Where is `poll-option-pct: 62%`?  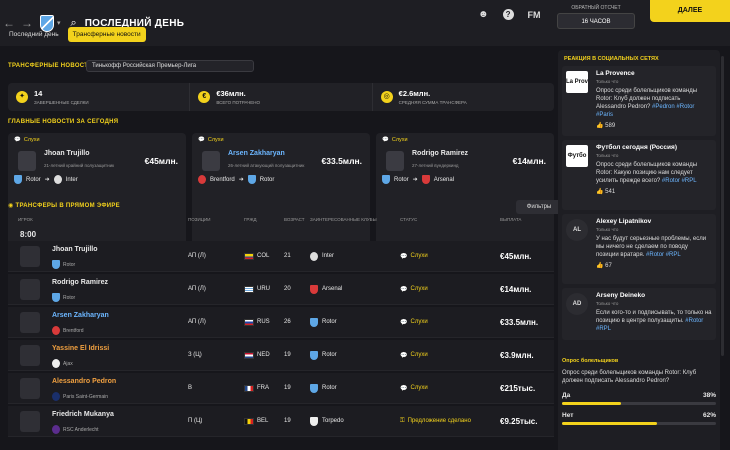
poll-option-pct: 62% is located at coordinates (709, 415).